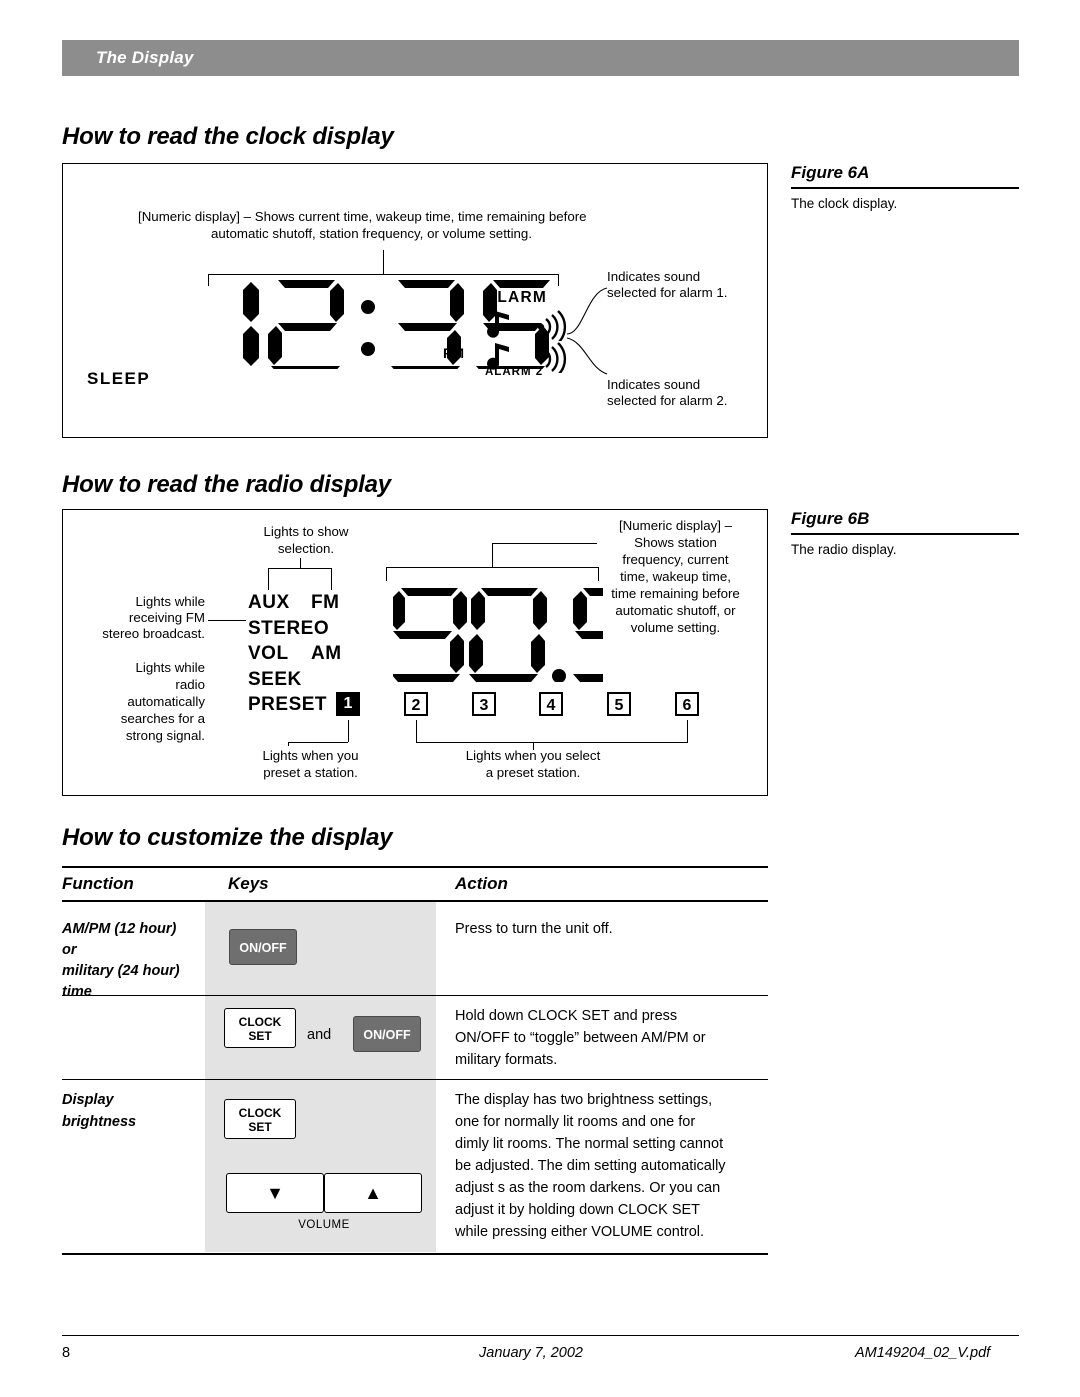 The image size is (1080, 1397). What do you see at coordinates (268, 579) in the screenshot?
I see `aux-leader-tick` at bounding box center [268, 579].